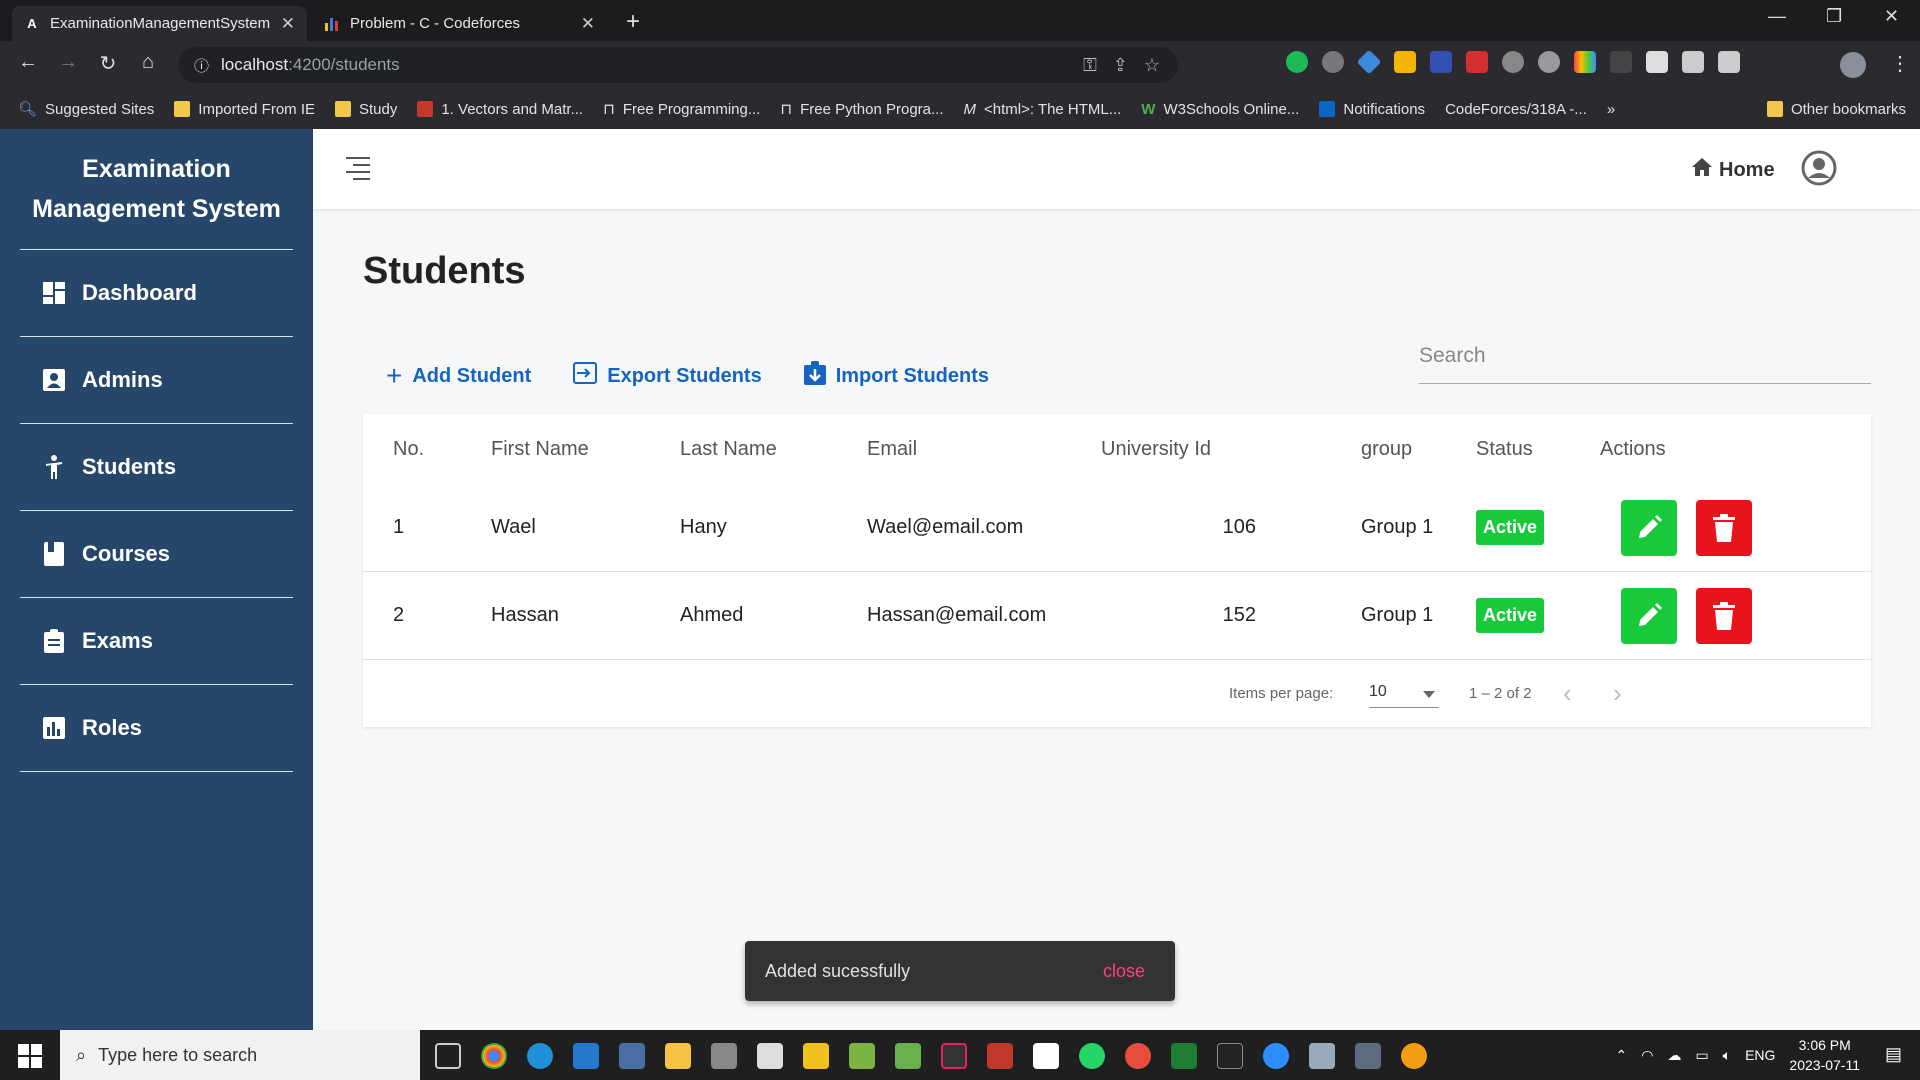 The width and height of the screenshot is (1920, 1080). Describe the element at coordinates (586, 1056) in the screenshot. I see `vscode-icon` at that location.